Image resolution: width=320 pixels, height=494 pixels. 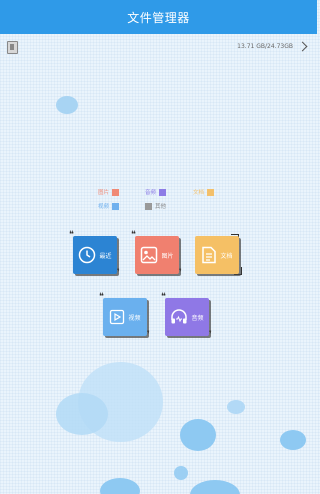 I want to click on chevron-right-icon, so click(x=302, y=46).